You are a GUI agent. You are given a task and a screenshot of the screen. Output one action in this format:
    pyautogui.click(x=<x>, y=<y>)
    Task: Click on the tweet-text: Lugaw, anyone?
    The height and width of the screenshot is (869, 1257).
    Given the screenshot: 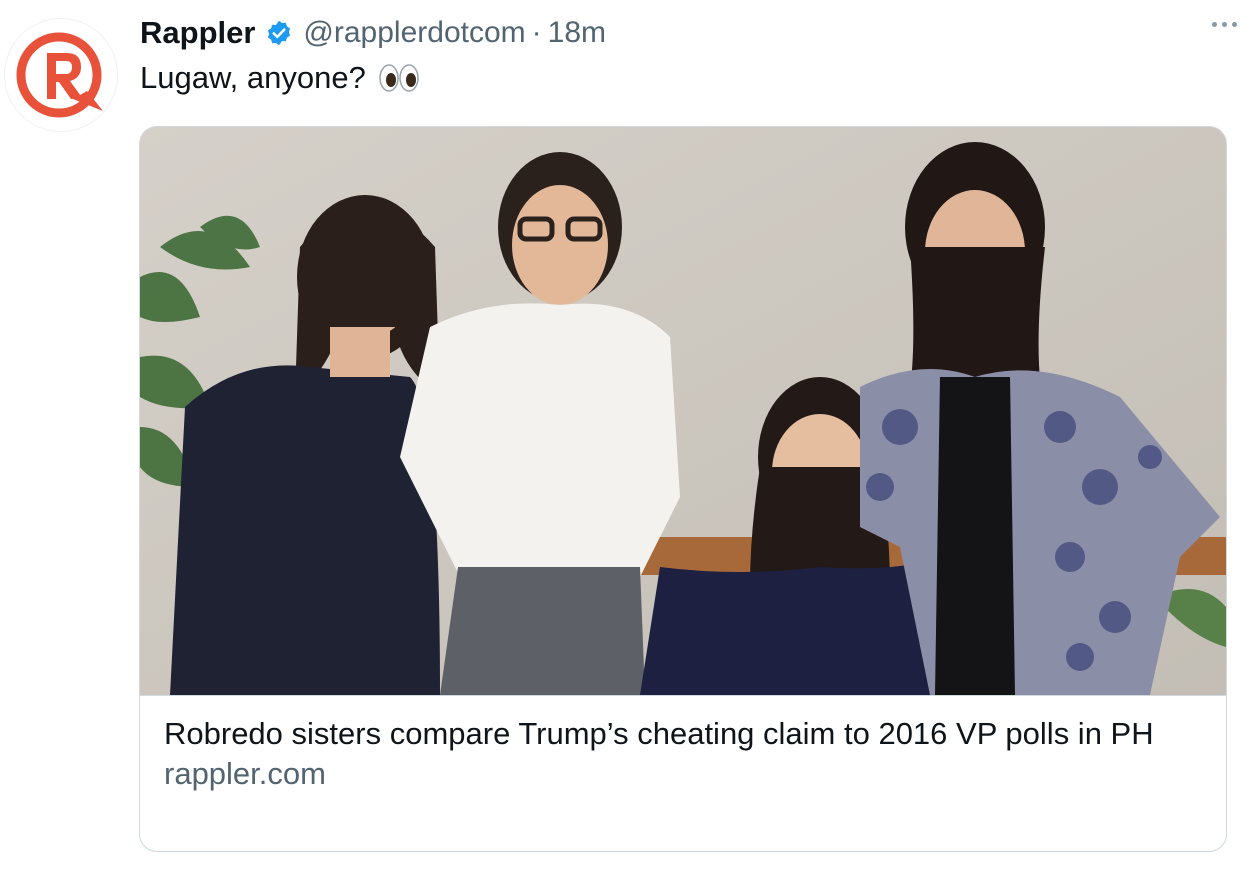 What is the action you would take?
    pyautogui.click(x=280, y=78)
    